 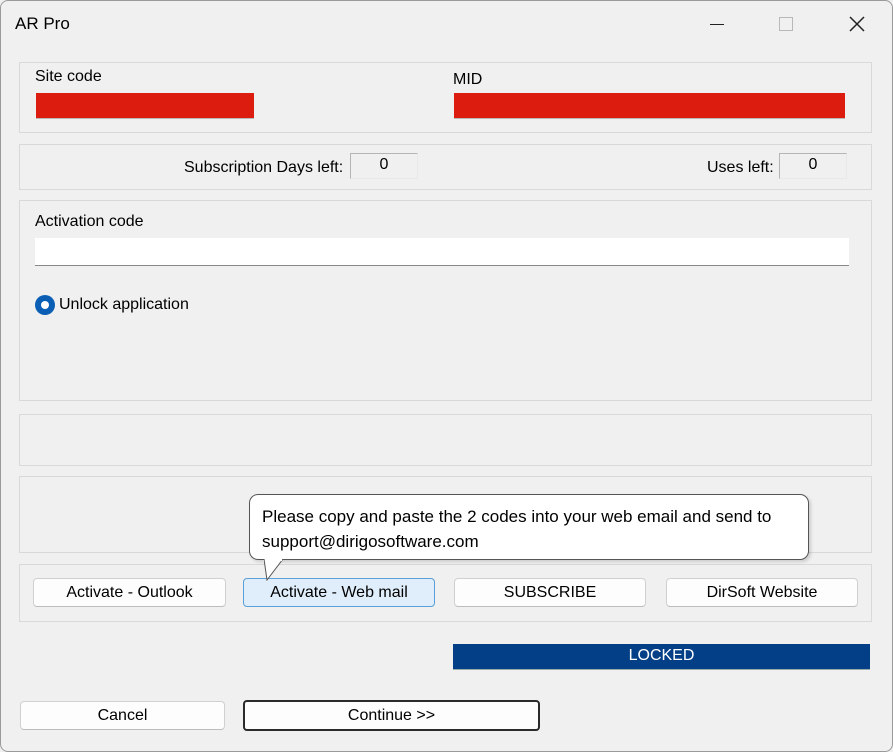 What do you see at coordinates (468, 79) in the screenshot?
I see `mid-label: MID` at bounding box center [468, 79].